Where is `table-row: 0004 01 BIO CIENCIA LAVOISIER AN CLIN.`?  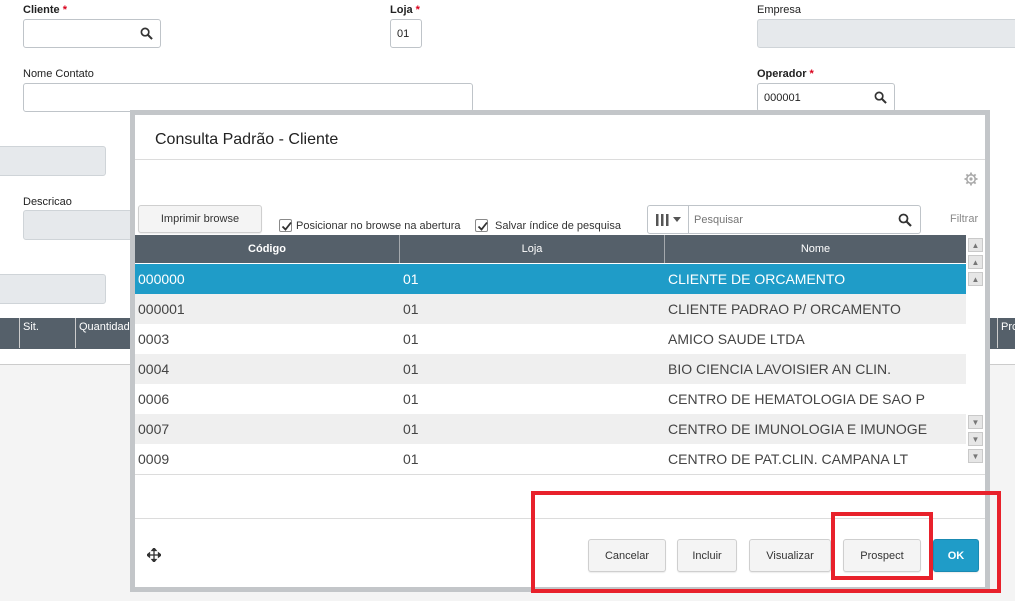 table-row: 0004 01 BIO CIENCIA LAVOISIER AN CLIN. is located at coordinates (550, 369).